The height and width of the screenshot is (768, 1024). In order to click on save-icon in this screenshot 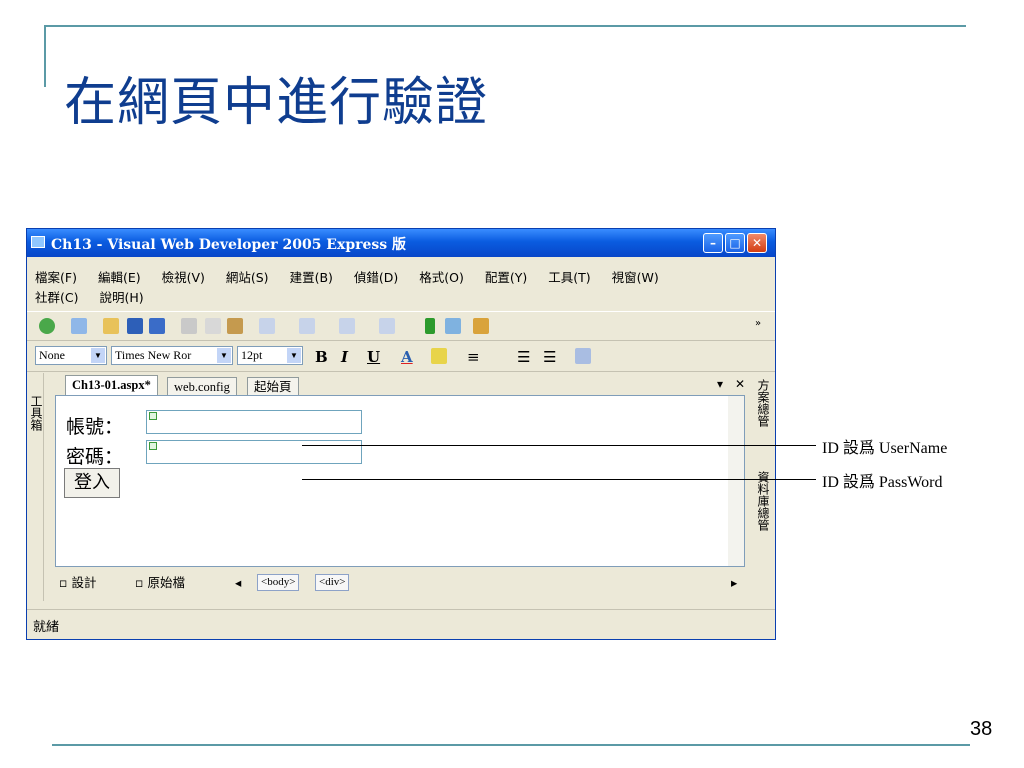, I will do `click(135, 326)`.